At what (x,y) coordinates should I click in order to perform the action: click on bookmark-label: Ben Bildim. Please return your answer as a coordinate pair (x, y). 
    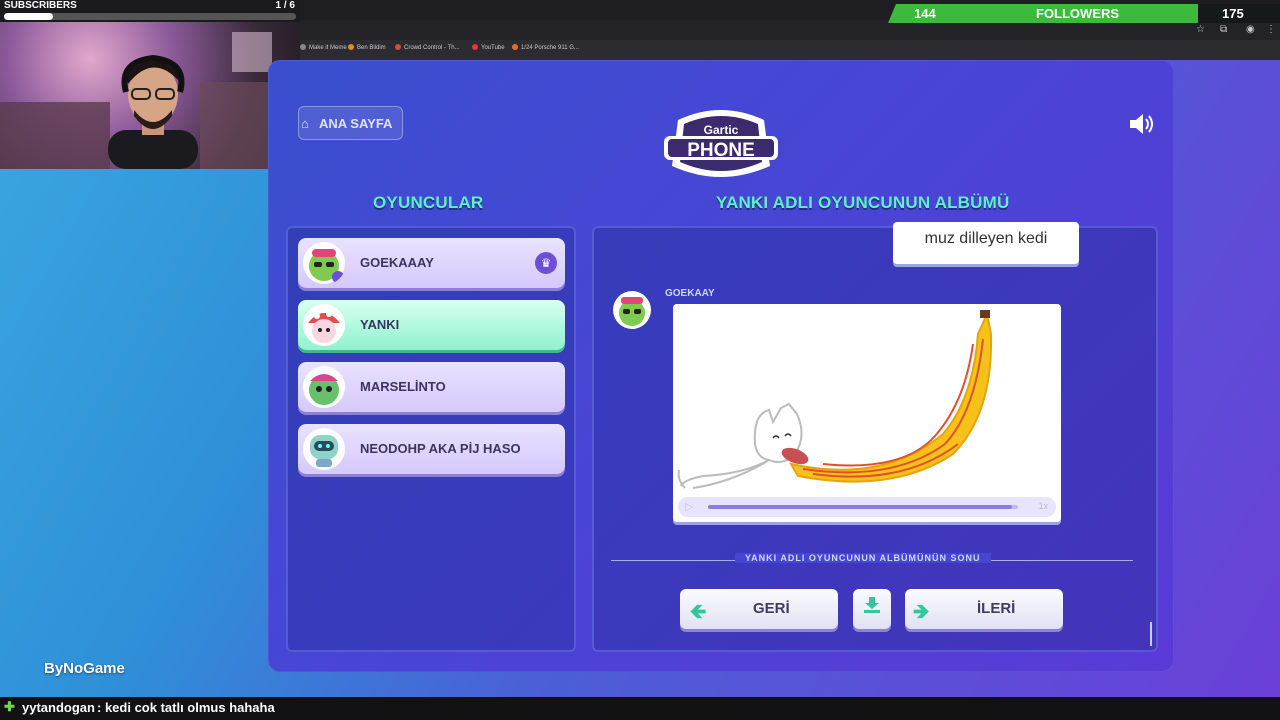
    Looking at the image, I should click on (371, 48).